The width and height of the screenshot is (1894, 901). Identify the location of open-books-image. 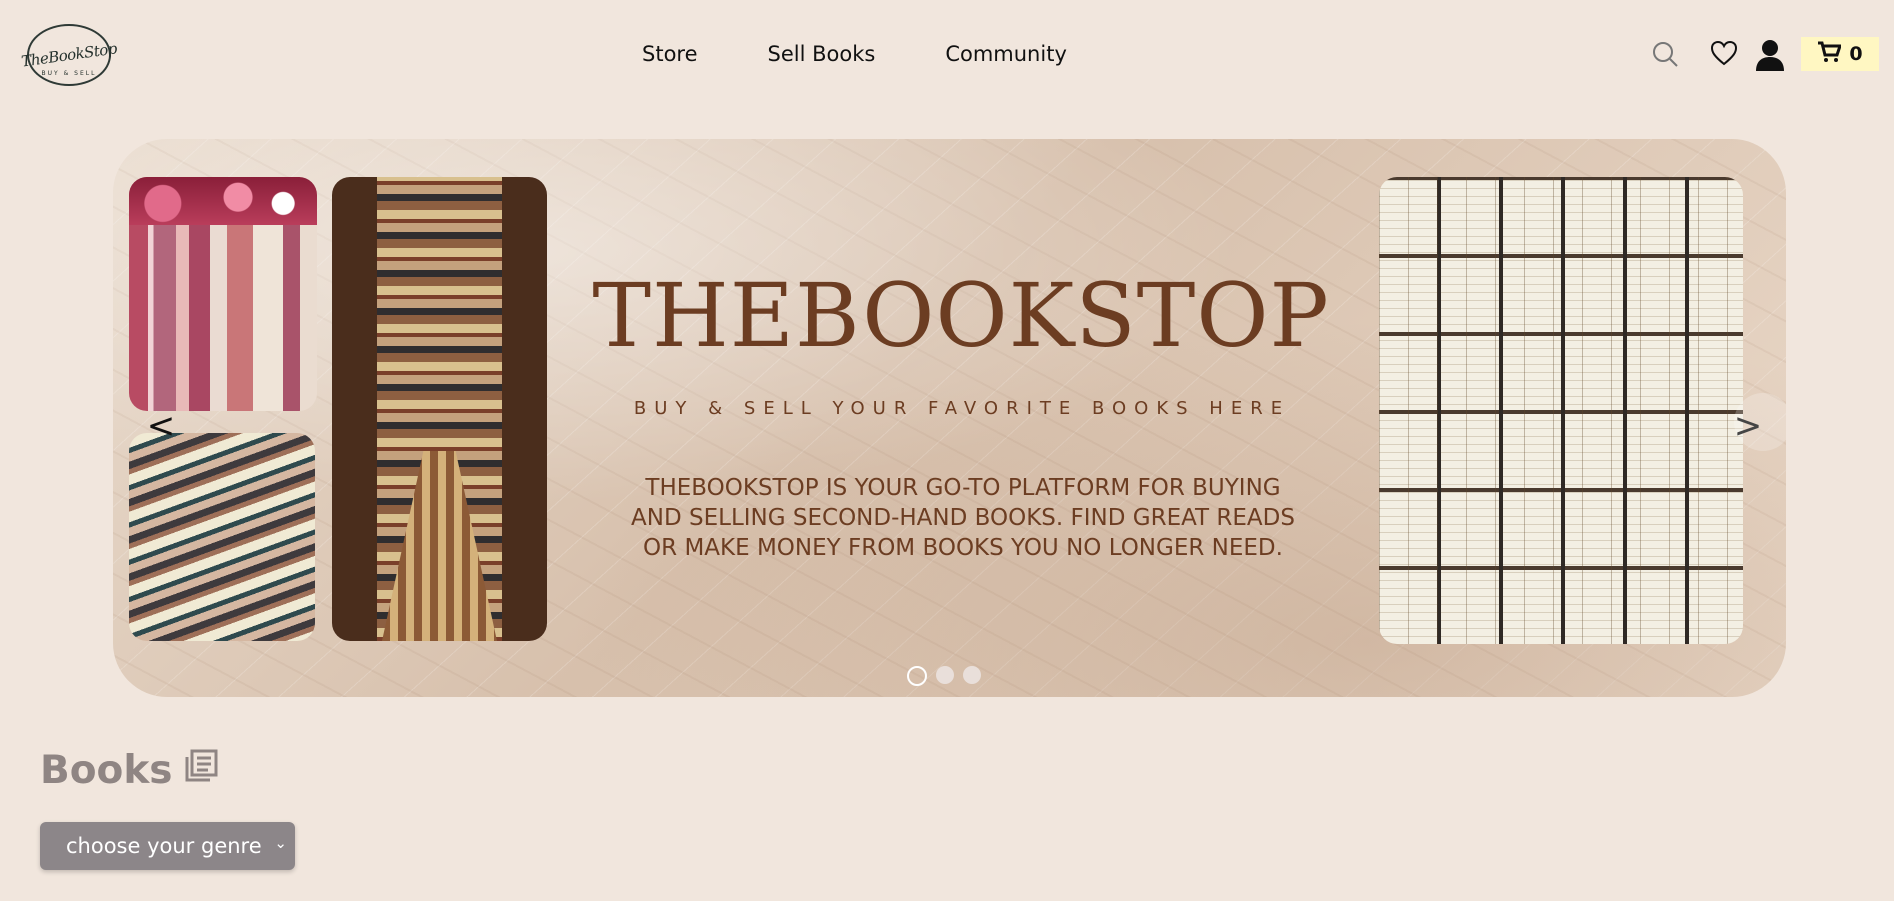
(1561, 410).